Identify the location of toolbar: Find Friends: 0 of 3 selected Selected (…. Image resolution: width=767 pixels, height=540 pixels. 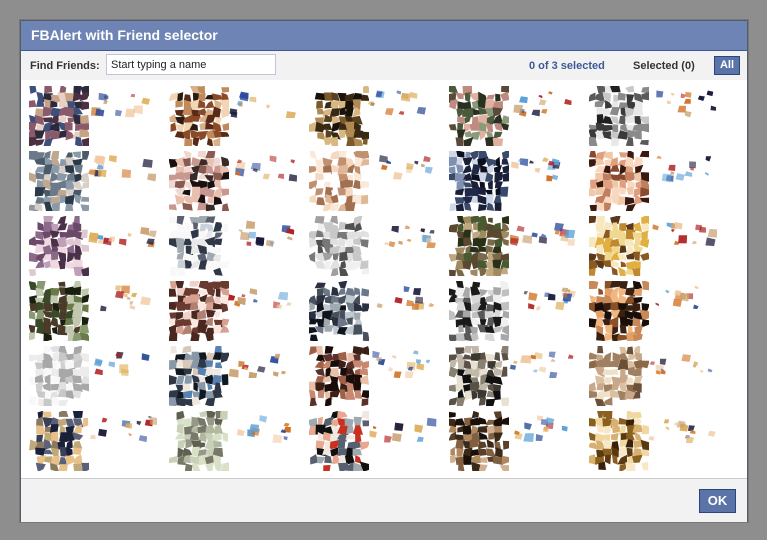
(384, 66).